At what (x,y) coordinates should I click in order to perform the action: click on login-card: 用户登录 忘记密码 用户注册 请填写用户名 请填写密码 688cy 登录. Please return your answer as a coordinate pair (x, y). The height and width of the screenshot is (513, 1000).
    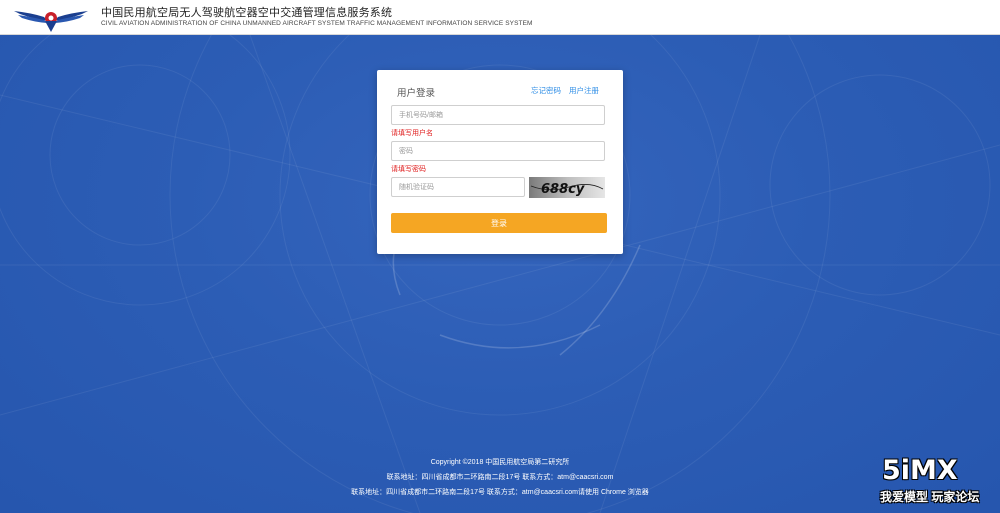
    Looking at the image, I should click on (500, 162).